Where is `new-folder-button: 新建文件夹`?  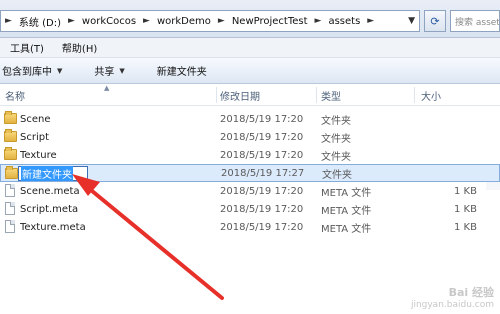 new-folder-button: 新建文件夹 is located at coordinates (186, 70).